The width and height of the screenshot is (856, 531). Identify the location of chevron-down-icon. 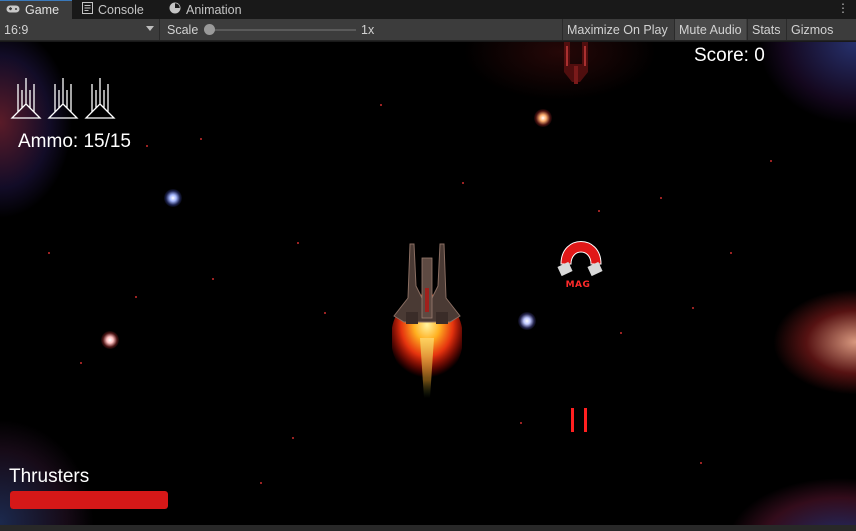
(150, 28).